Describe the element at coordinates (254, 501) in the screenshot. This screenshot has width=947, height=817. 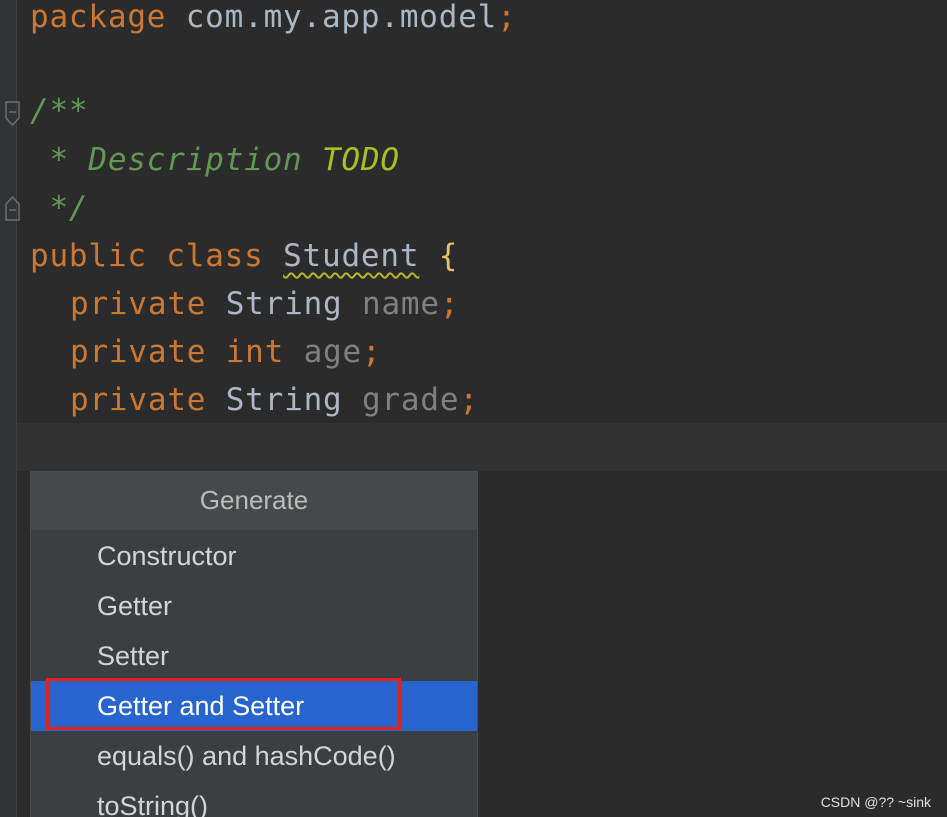
I see `generate-popup-title: Generate` at that location.